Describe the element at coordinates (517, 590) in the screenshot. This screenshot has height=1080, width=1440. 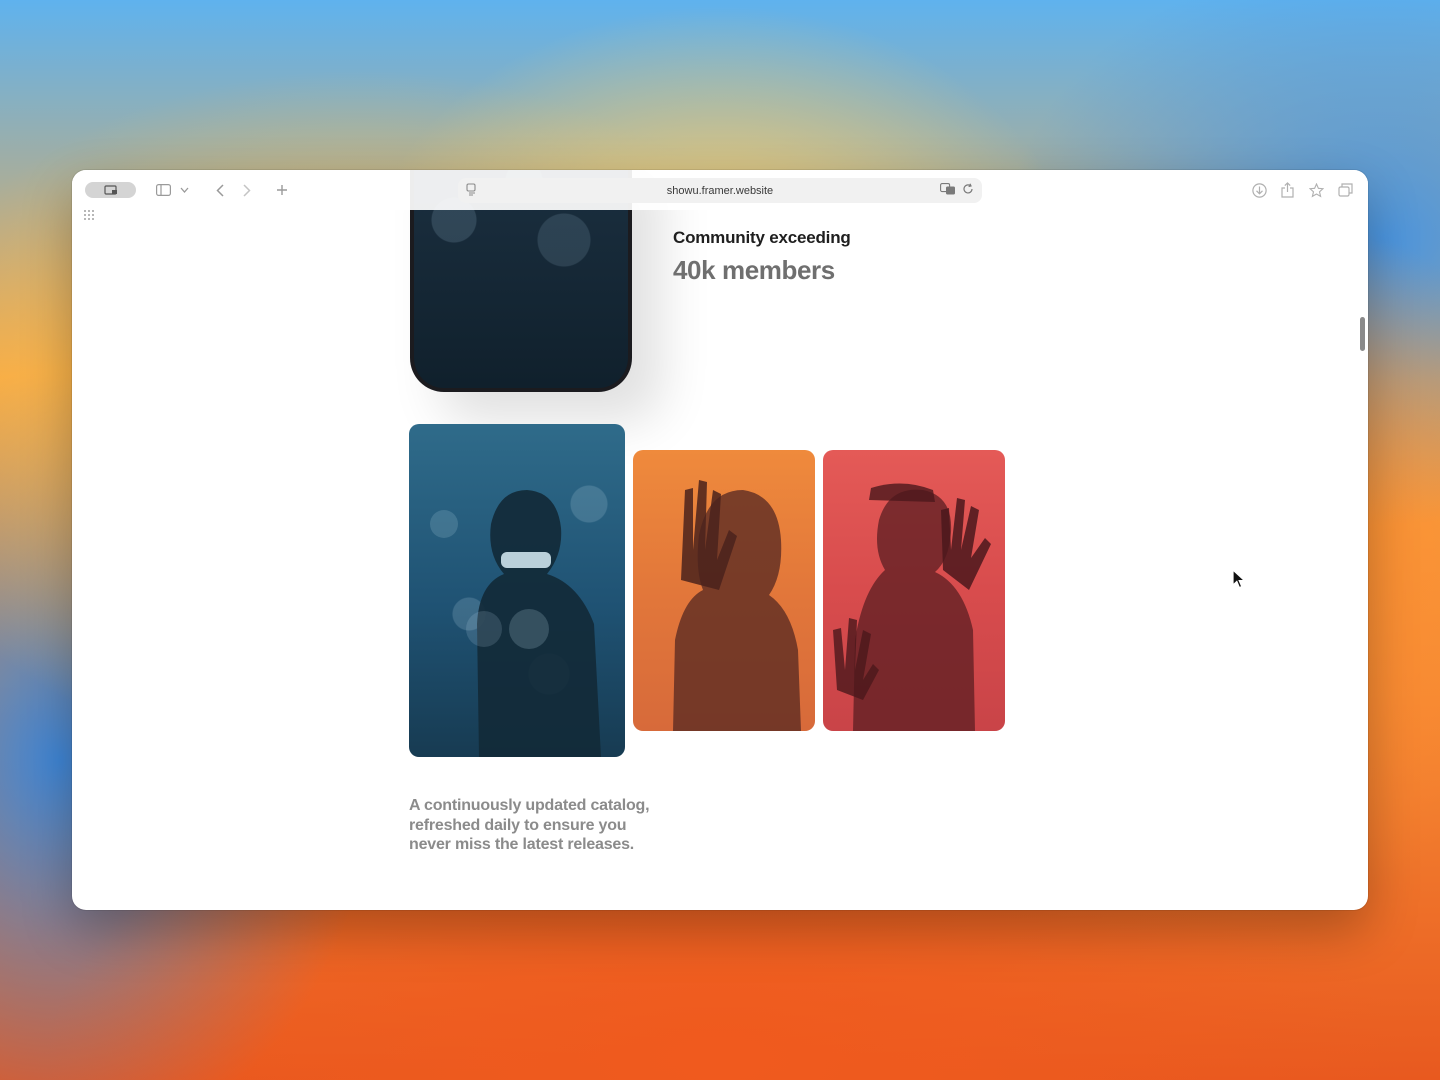
I see `photo-blue-person` at that location.